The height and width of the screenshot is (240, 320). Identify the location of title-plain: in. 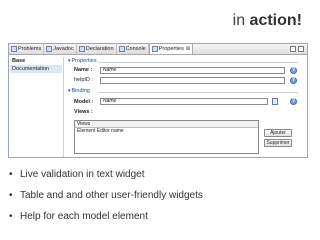
(239, 20).